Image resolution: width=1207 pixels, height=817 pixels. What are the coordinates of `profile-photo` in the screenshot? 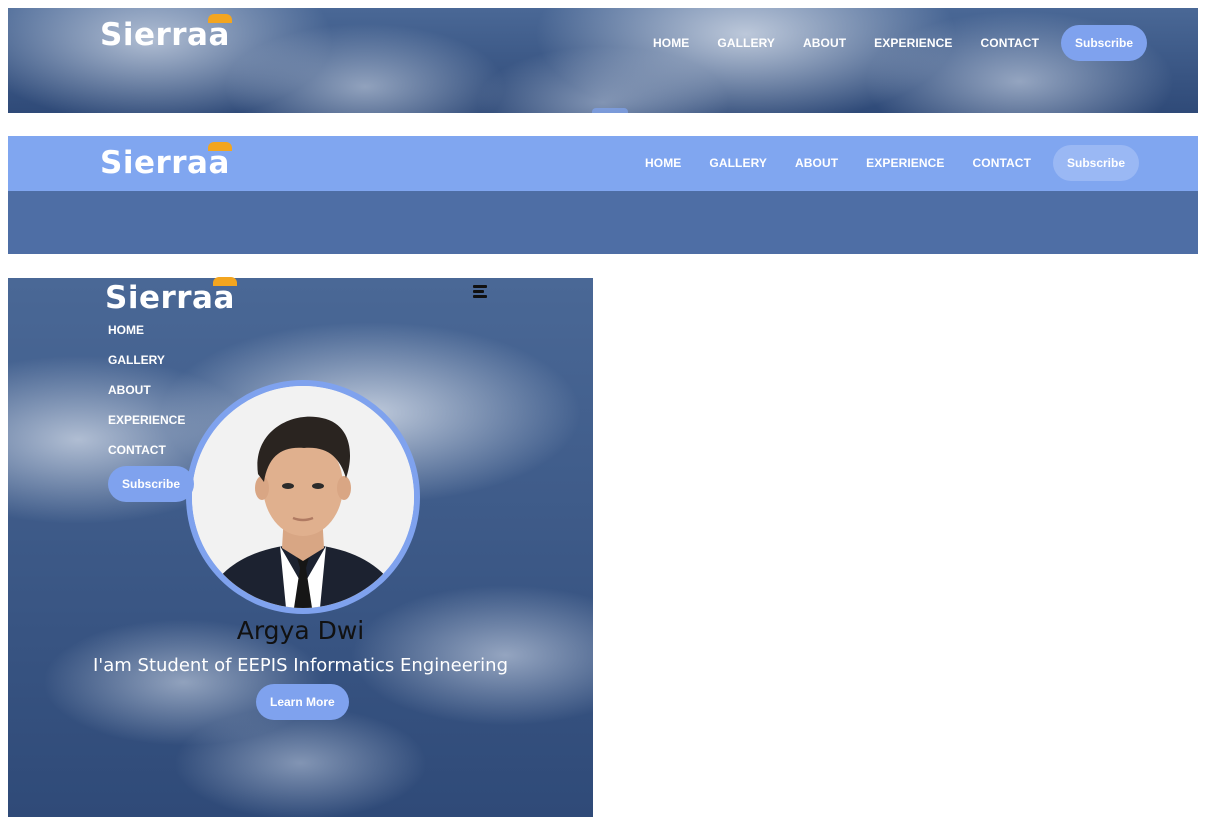 It's located at (303, 497).